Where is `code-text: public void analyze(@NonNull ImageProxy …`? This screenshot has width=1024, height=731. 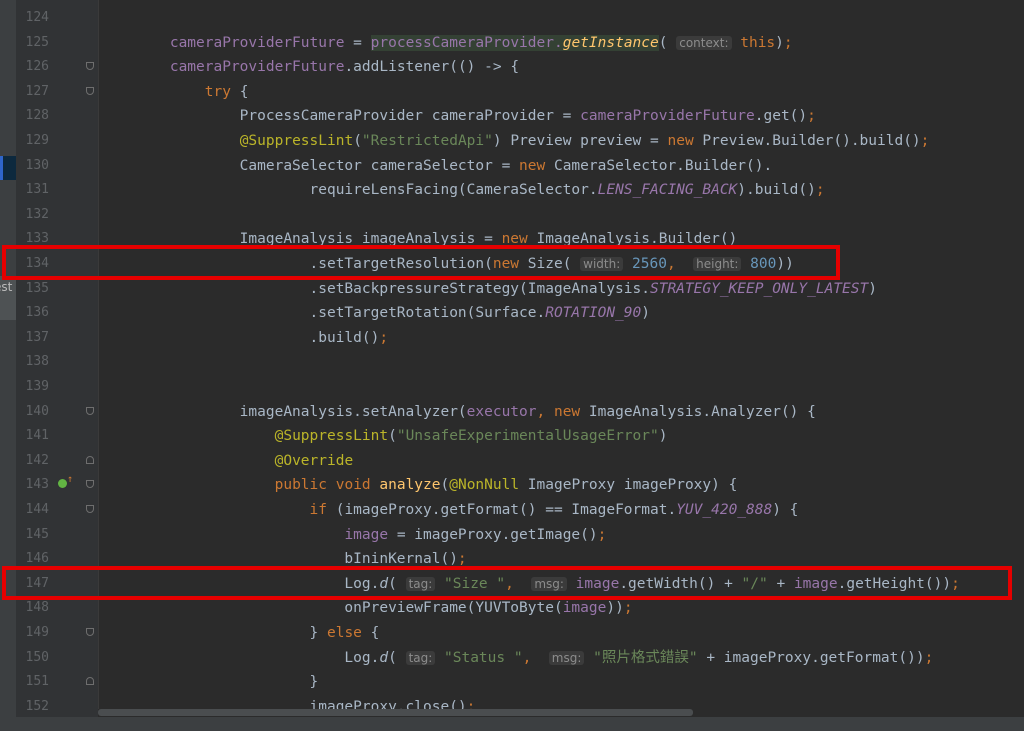 code-text: public void analyze(@NonNull ImageProxy … is located at coordinates (506, 485).